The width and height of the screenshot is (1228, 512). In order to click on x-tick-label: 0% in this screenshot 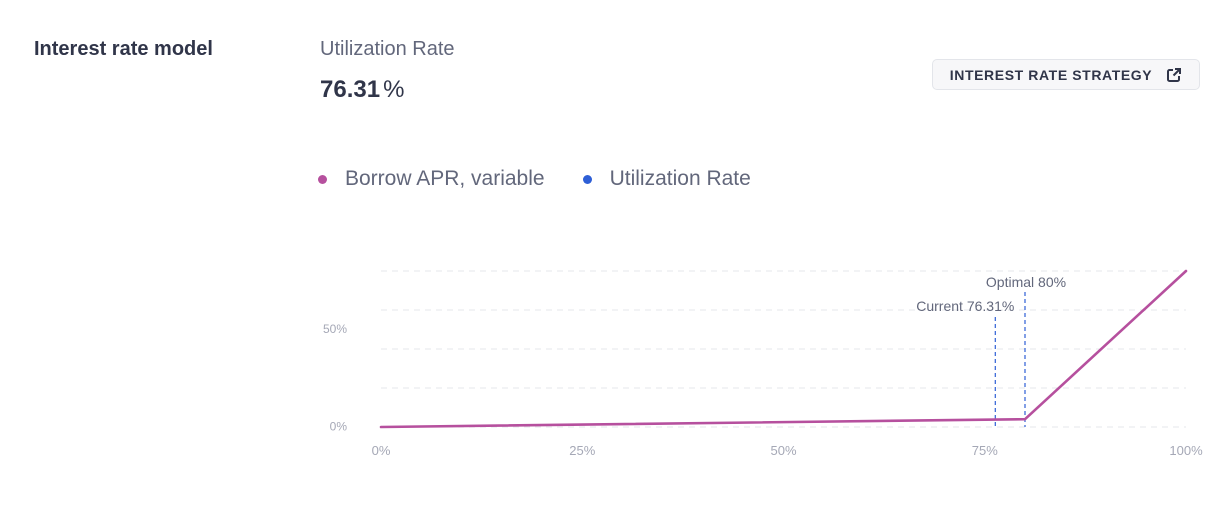, I will do `click(381, 450)`.